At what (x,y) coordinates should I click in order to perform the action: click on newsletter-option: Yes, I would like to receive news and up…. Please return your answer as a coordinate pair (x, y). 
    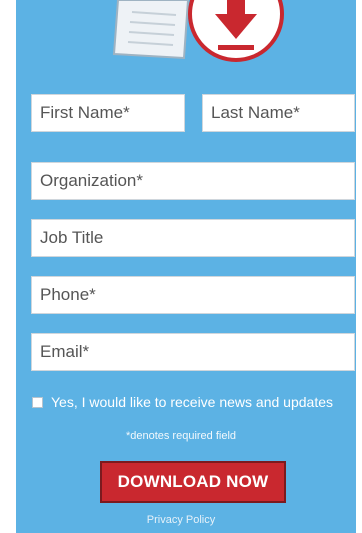
    Looking at the image, I should click on (192, 402).